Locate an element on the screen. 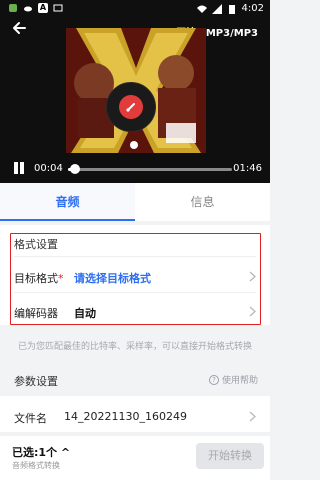 This screenshot has width=320, height=480. target-format-value: 请选择目标格式 is located at coordinates (112, 278).